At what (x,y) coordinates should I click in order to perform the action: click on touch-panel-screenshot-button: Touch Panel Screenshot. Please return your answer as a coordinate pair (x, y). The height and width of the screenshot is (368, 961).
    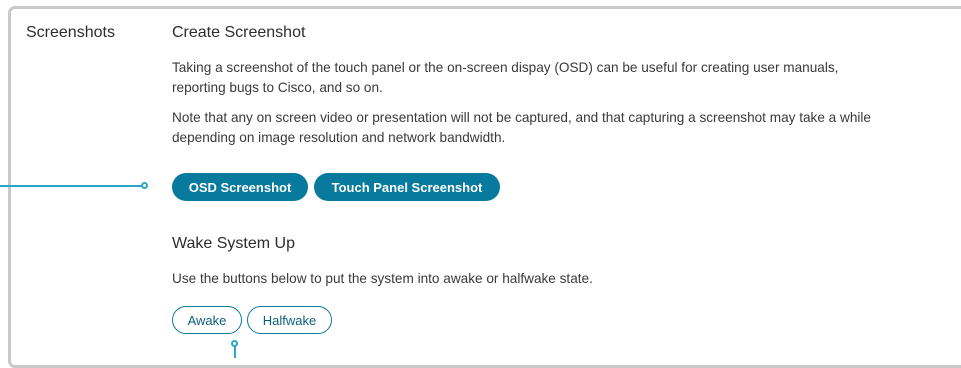
    Looking at the image, I should click on (407, 187).